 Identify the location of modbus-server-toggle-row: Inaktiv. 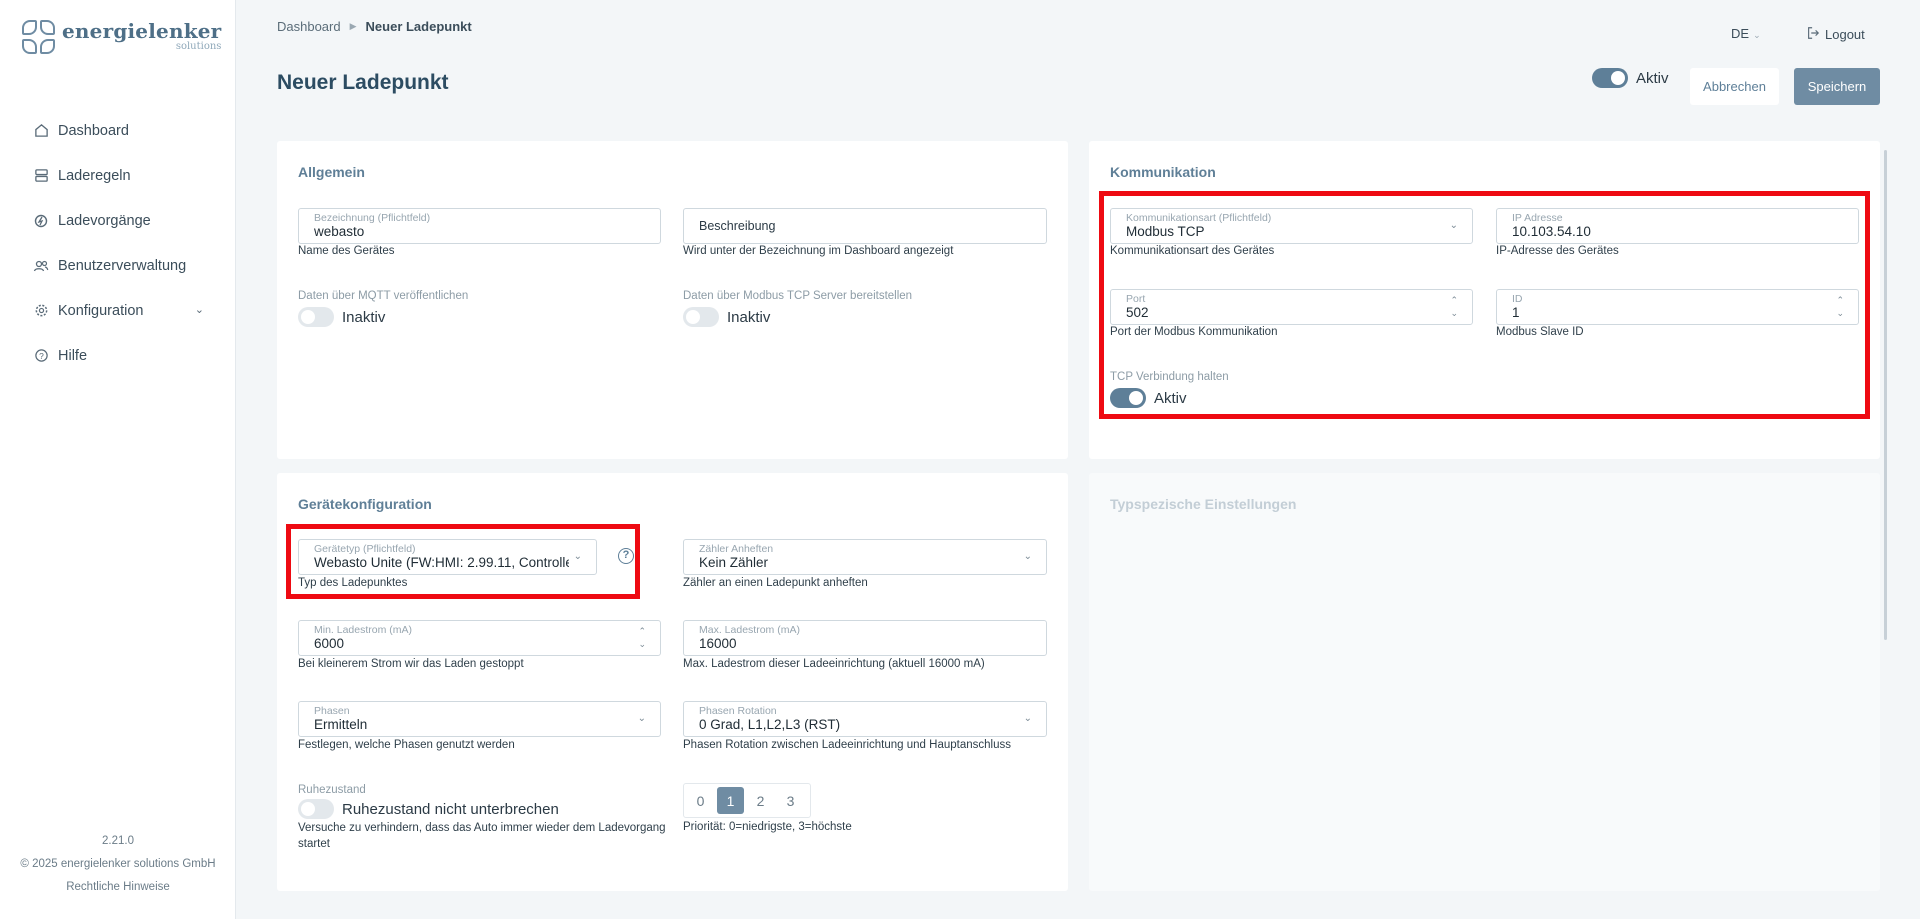
(726, 317).